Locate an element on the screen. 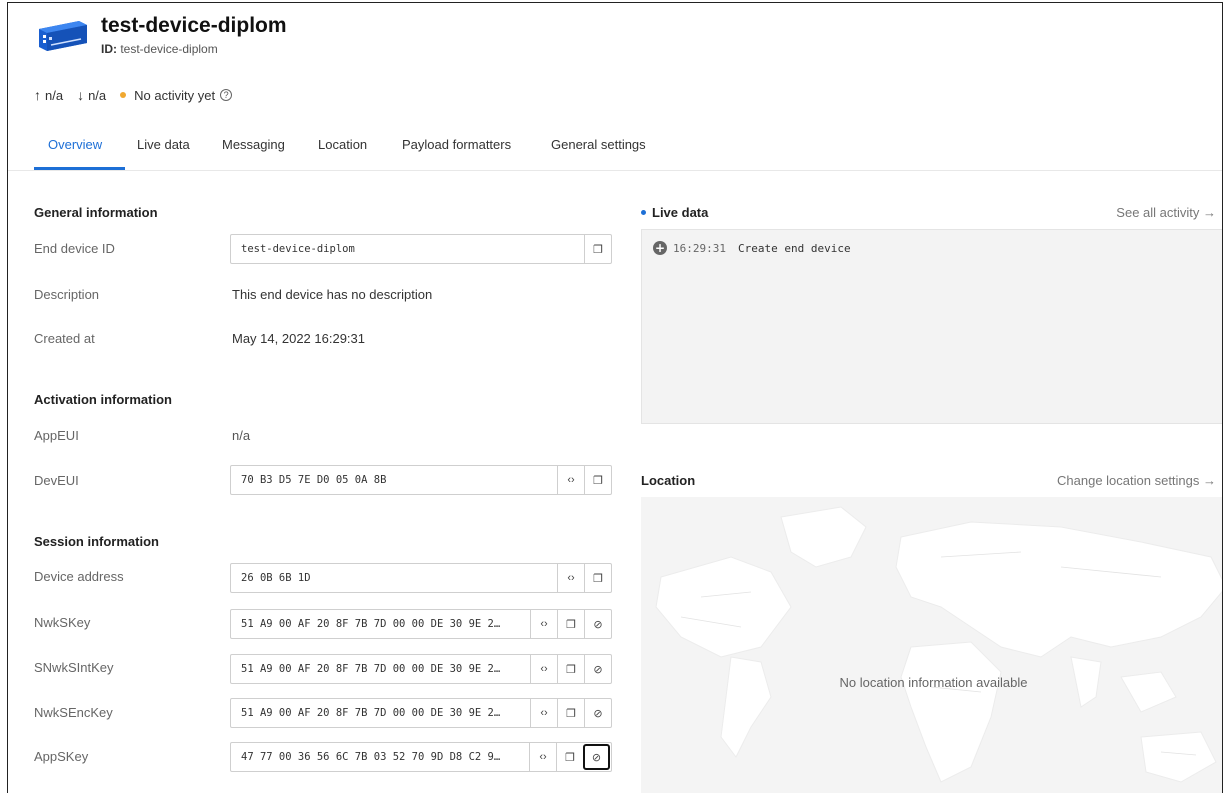 This screenshot has width=1230, height=793. uplink-count: n/a is located at coordinates (54, 95).